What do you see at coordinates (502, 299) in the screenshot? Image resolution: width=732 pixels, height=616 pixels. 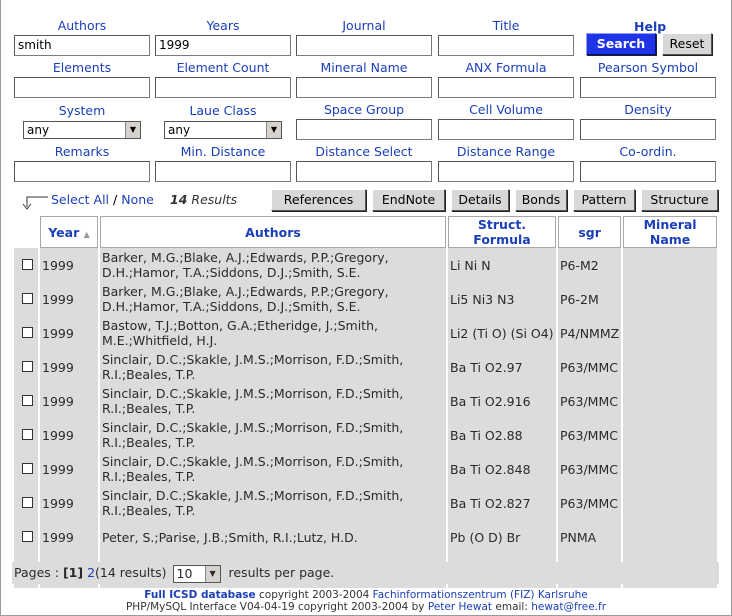 I see `formula-cell: Li5 Ni3 N3` at bounding box center [502, 299].